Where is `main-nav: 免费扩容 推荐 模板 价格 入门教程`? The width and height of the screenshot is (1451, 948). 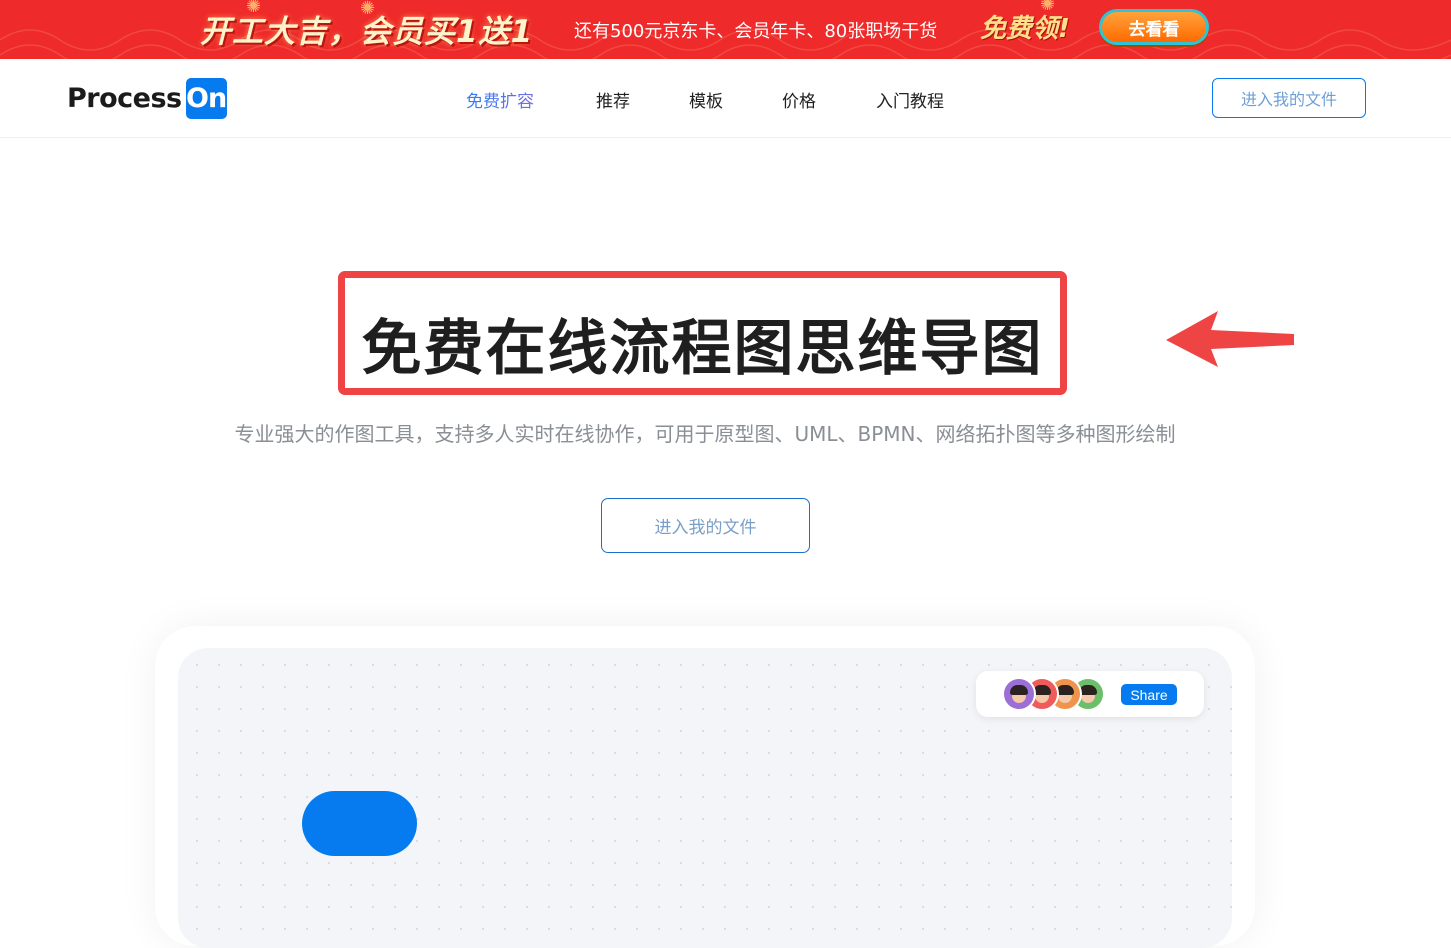 main-nav: 免费扩容 推荐 模板 价格 入门教程 is located at coordinates (705, 99).